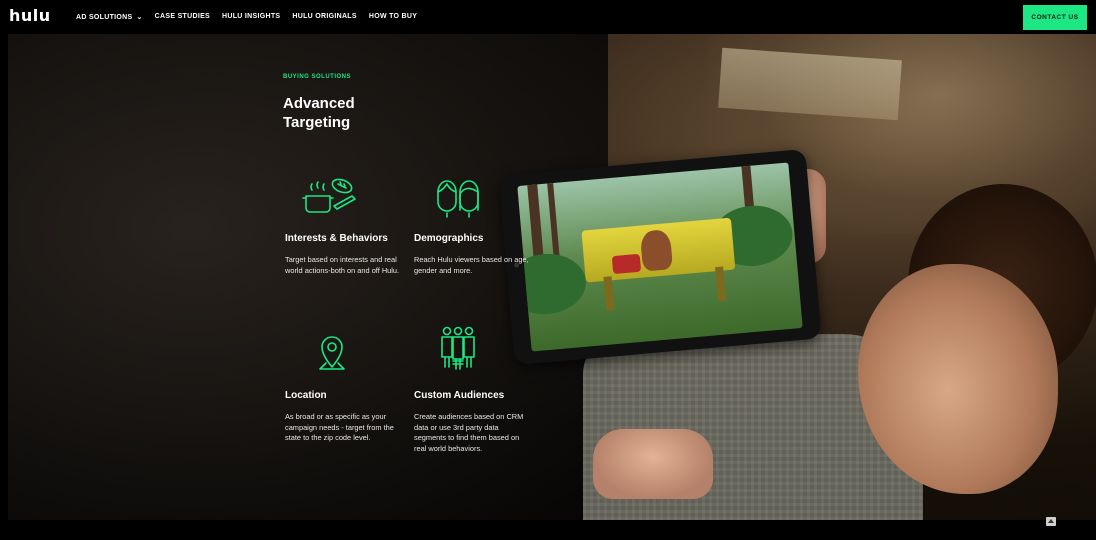 Image resolution: width=1096 pixels, height=540 pixels. I want to click on demographics-icon, so click(458, 199).